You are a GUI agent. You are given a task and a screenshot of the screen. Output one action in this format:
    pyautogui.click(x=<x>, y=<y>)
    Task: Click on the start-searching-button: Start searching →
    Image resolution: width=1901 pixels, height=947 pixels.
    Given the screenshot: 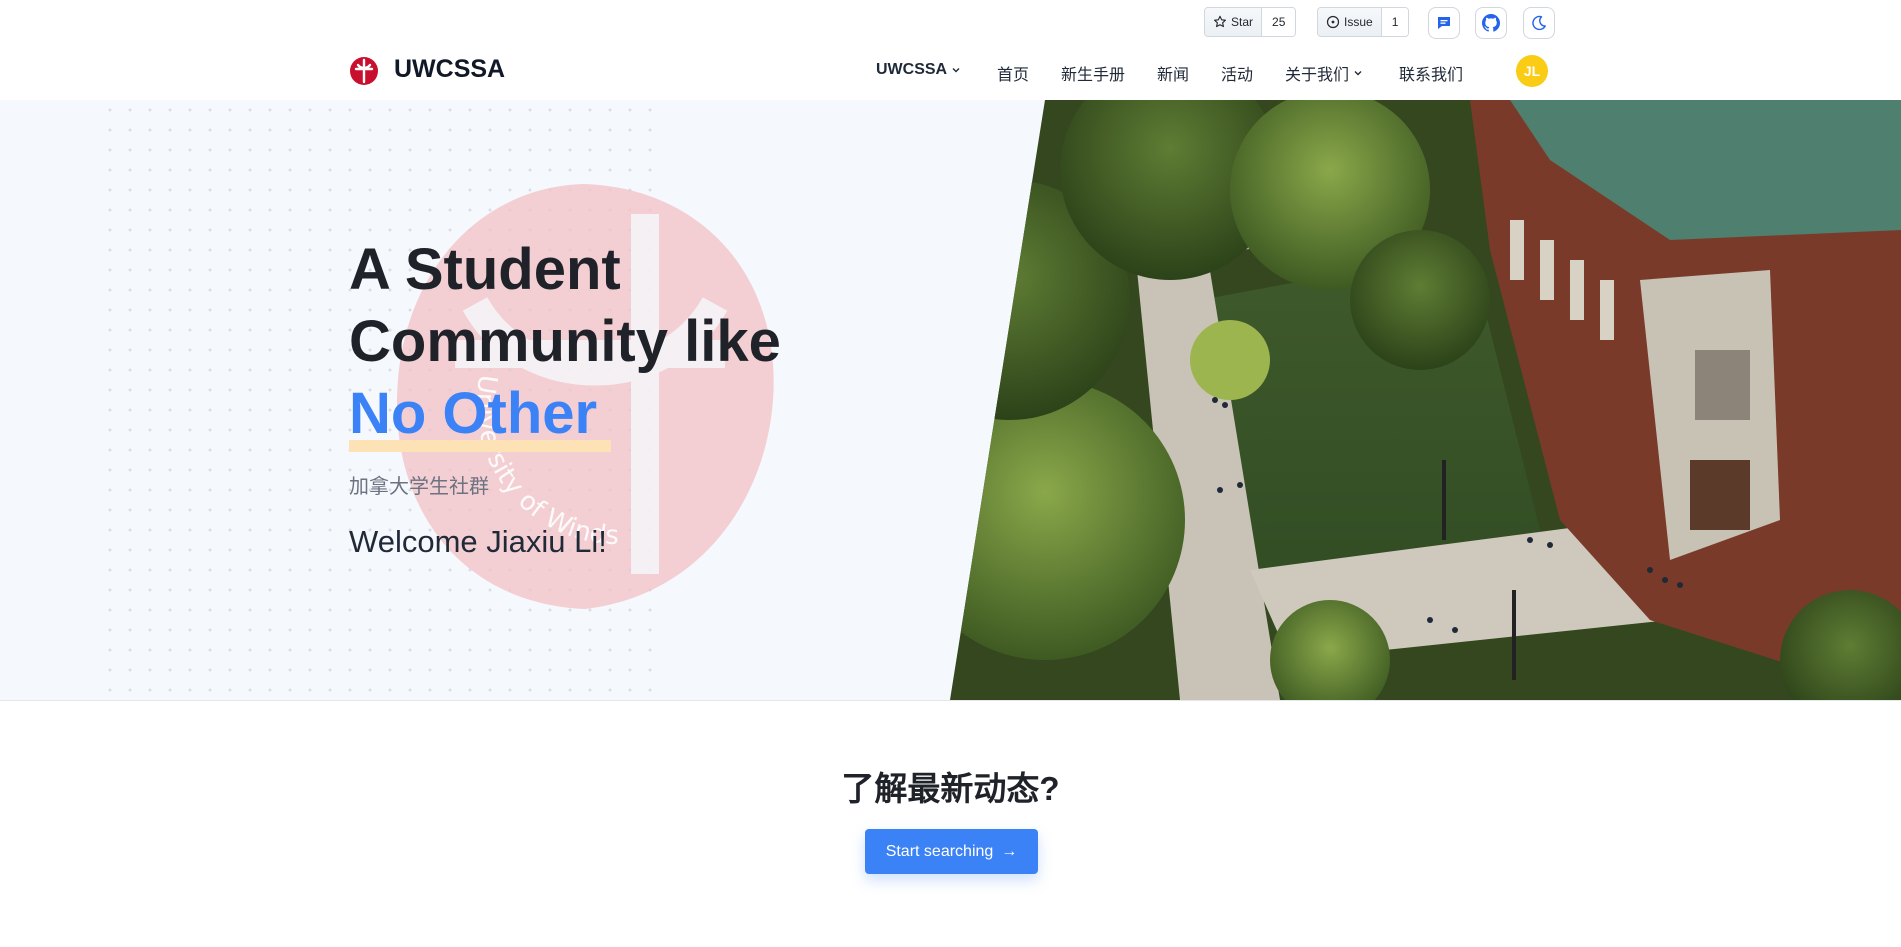 What is the action you would take?
    pyautogui.click(x=951, y=851)
    